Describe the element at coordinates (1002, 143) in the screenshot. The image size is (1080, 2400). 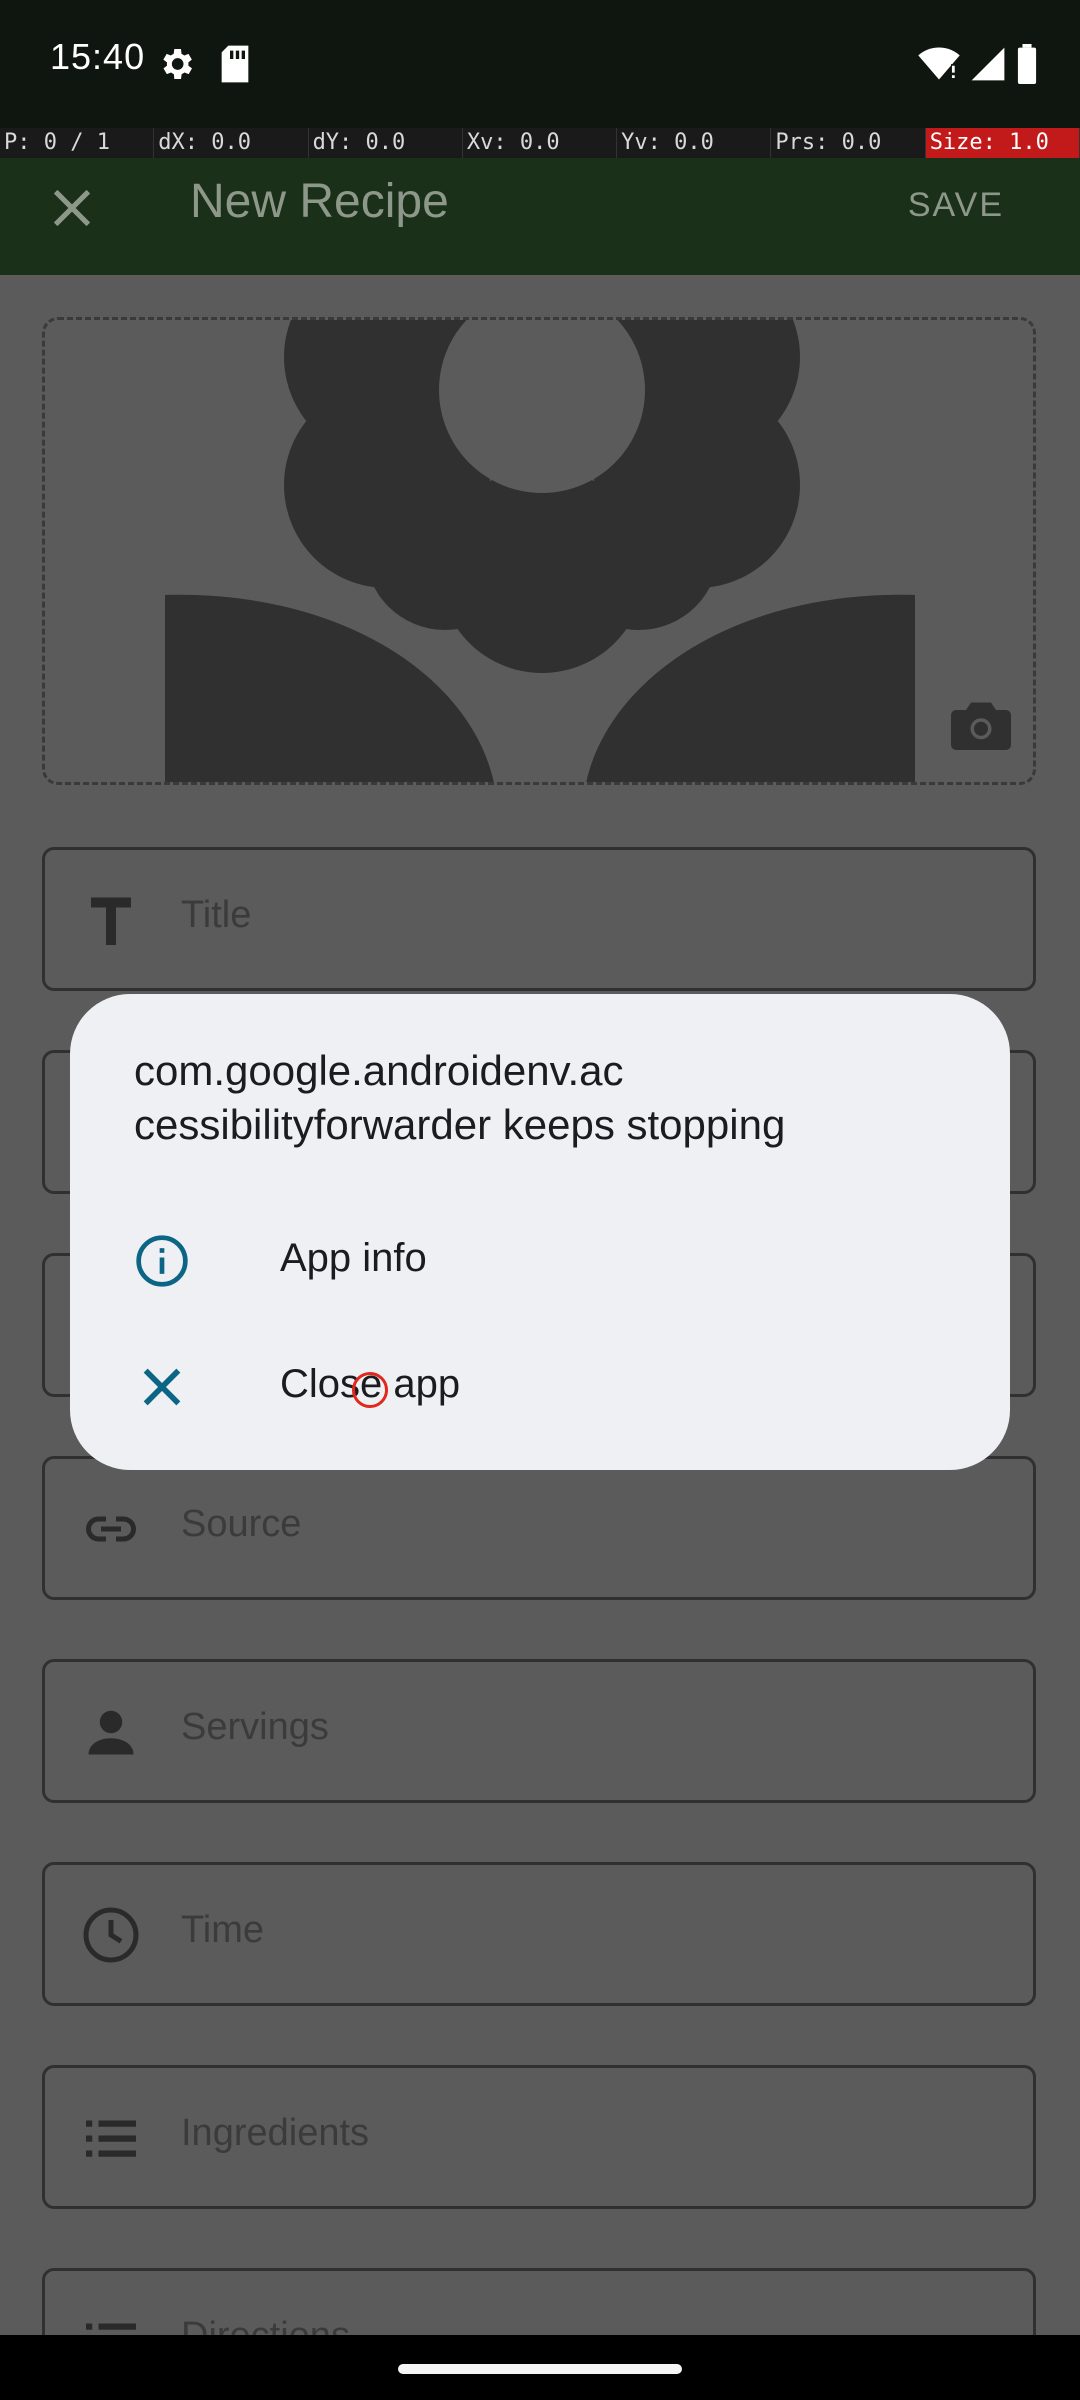
I see `pointer-size: Size: 1.0` at that location.